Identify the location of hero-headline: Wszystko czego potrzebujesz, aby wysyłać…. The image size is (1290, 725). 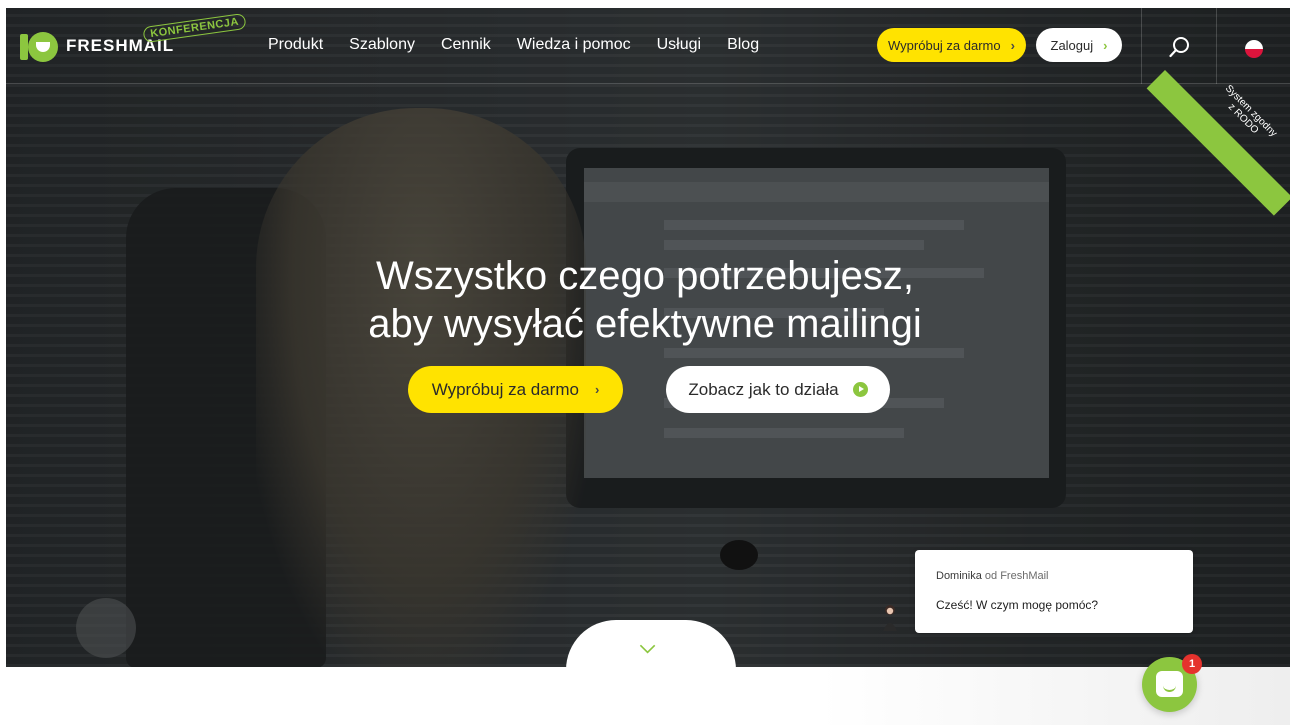
(645, 300).